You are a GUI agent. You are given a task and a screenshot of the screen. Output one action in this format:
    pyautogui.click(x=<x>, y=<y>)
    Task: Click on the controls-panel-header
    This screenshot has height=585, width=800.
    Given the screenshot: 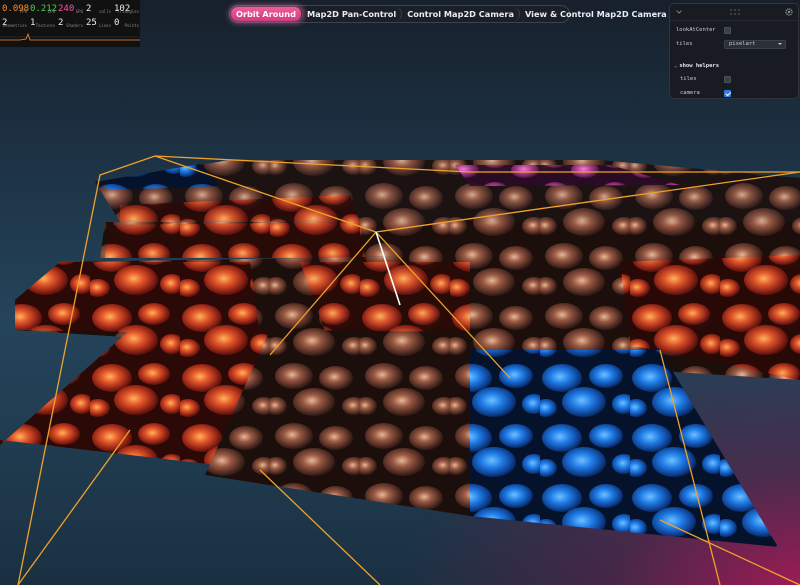 What is the action you would take?
    pyautogui.click(x=734, y=12)
    